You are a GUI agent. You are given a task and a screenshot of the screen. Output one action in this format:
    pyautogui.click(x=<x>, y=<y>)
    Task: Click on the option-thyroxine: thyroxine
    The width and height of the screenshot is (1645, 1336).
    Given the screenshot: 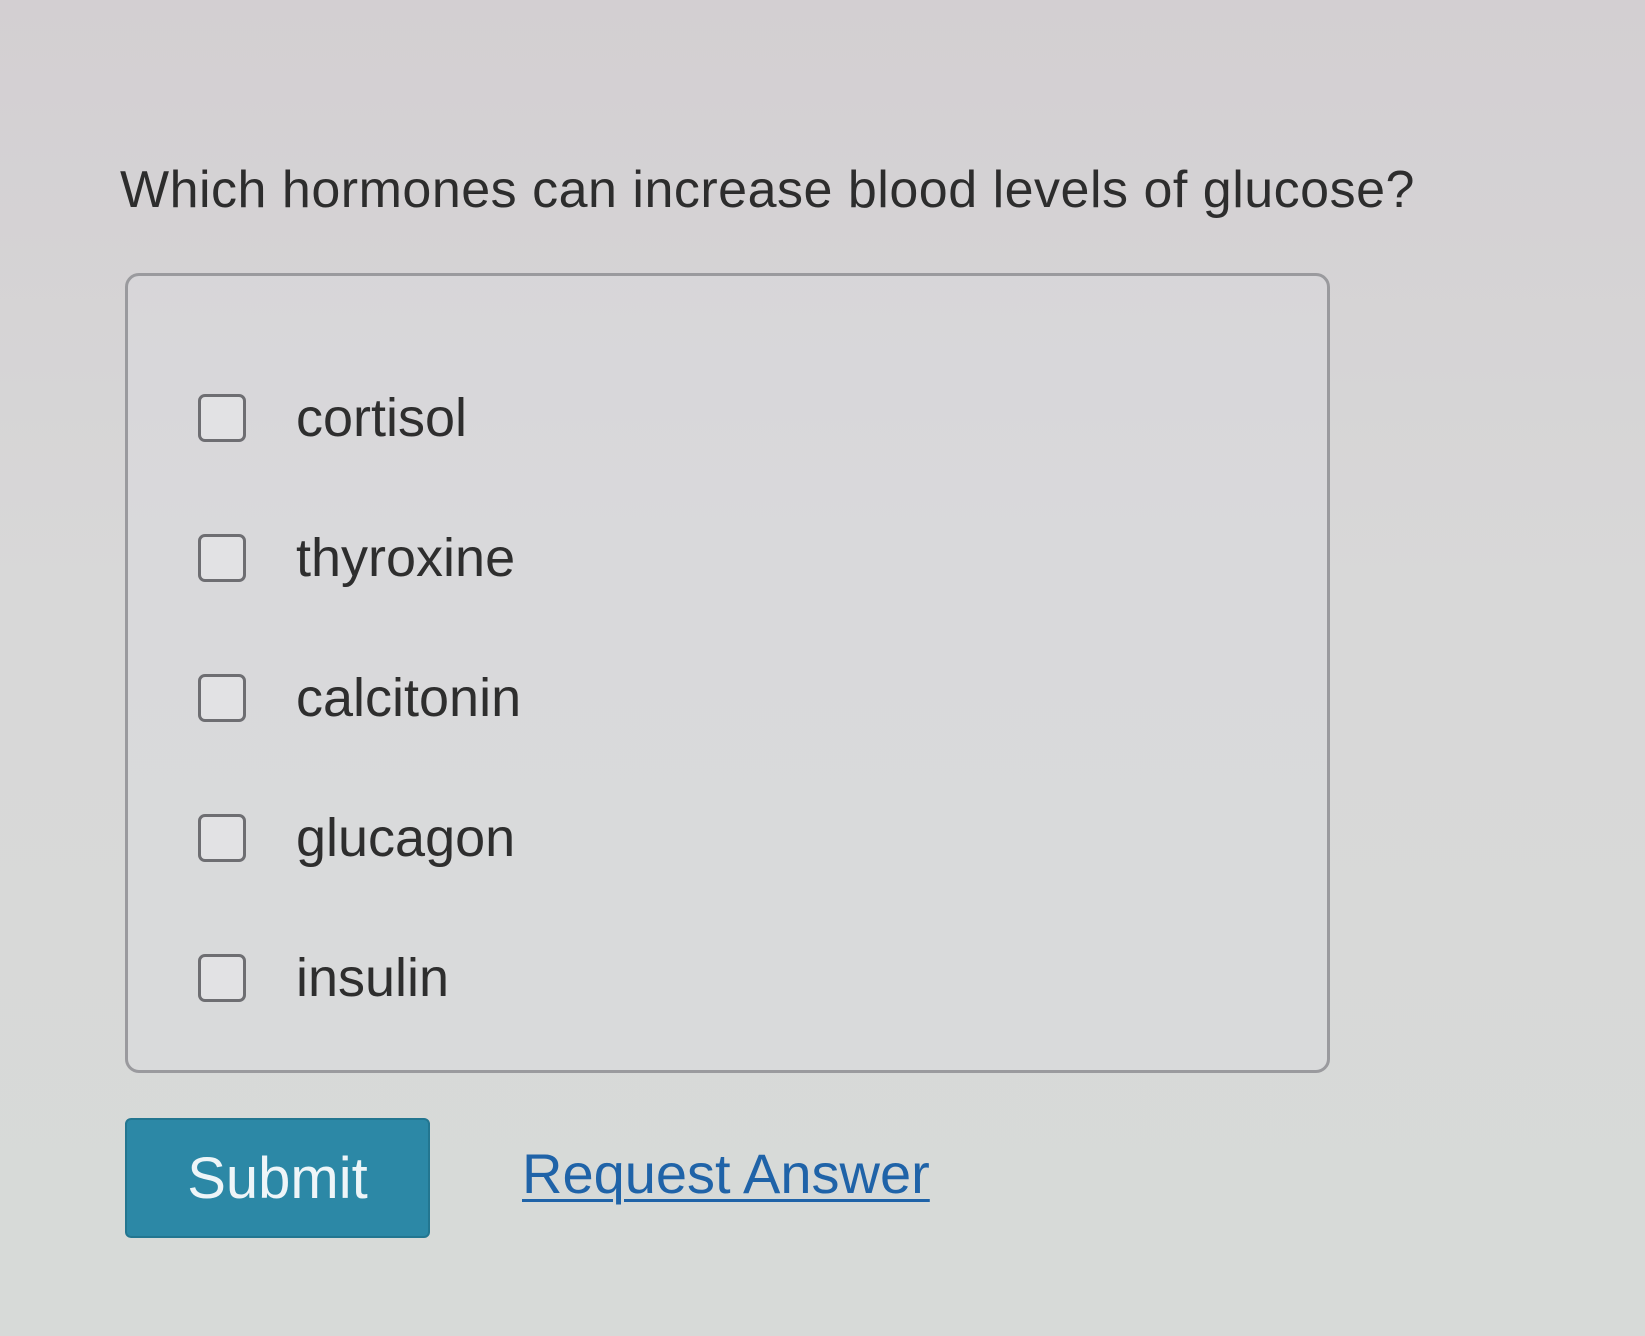 What is the action you would take?
    pyautogui.click(x=359, y=558)
    